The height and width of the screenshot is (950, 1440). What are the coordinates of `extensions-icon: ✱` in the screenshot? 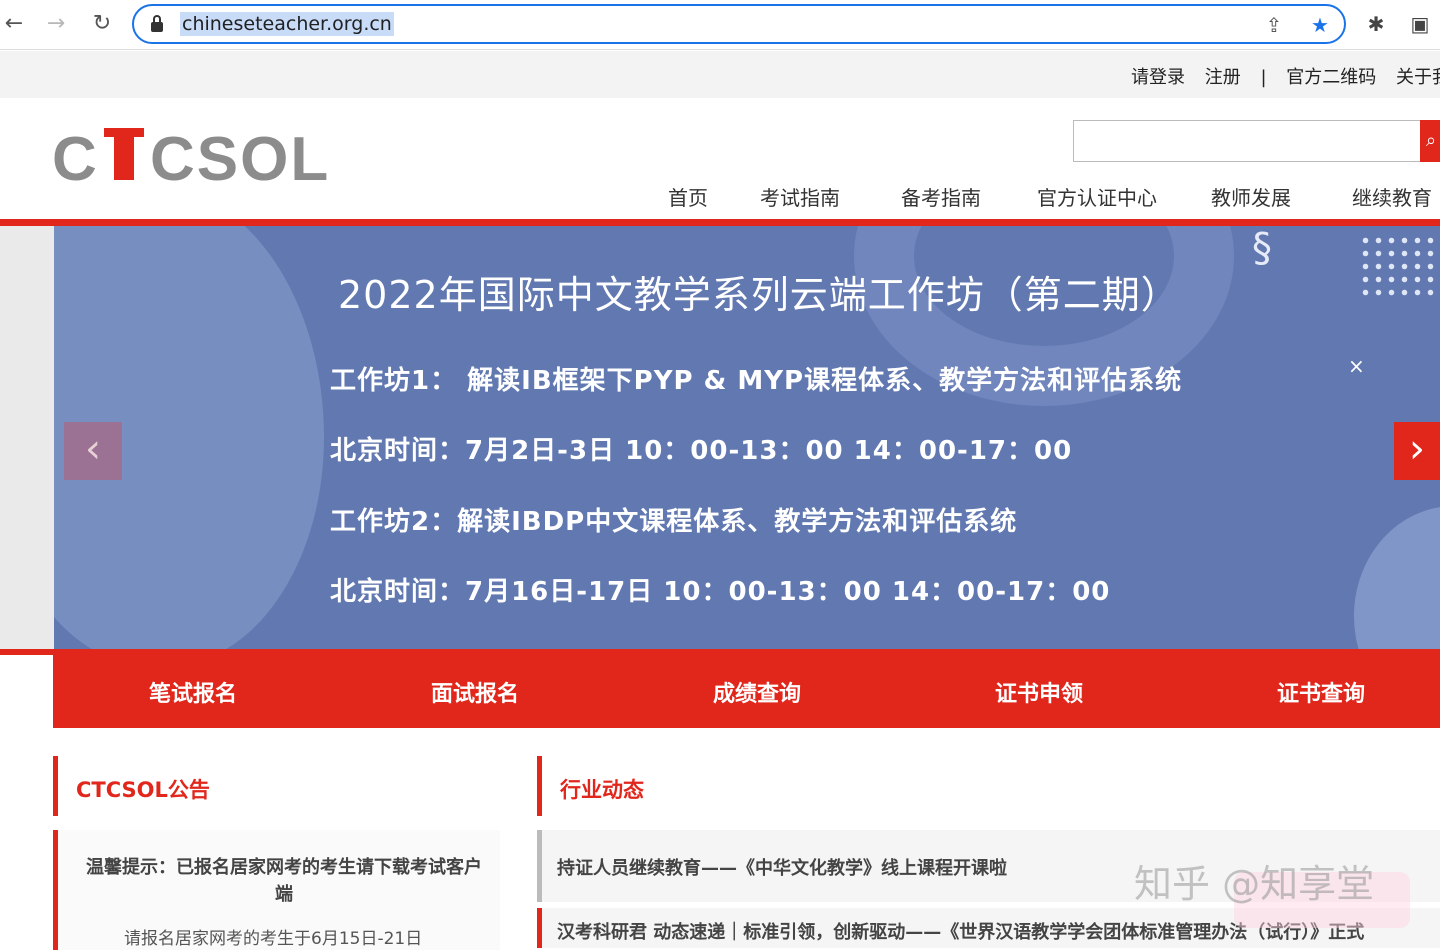 It's located at (1376, 24).